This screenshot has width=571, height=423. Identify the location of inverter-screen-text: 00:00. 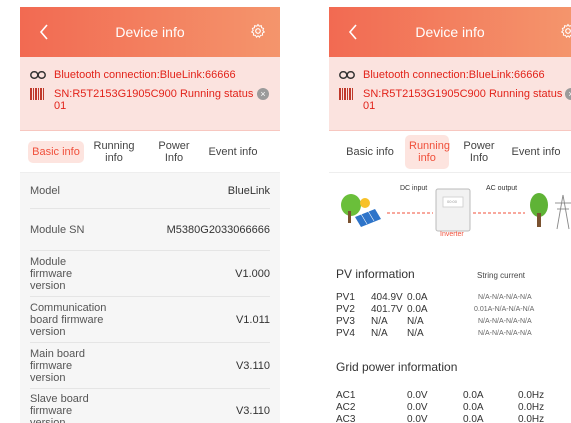
(452, 201).